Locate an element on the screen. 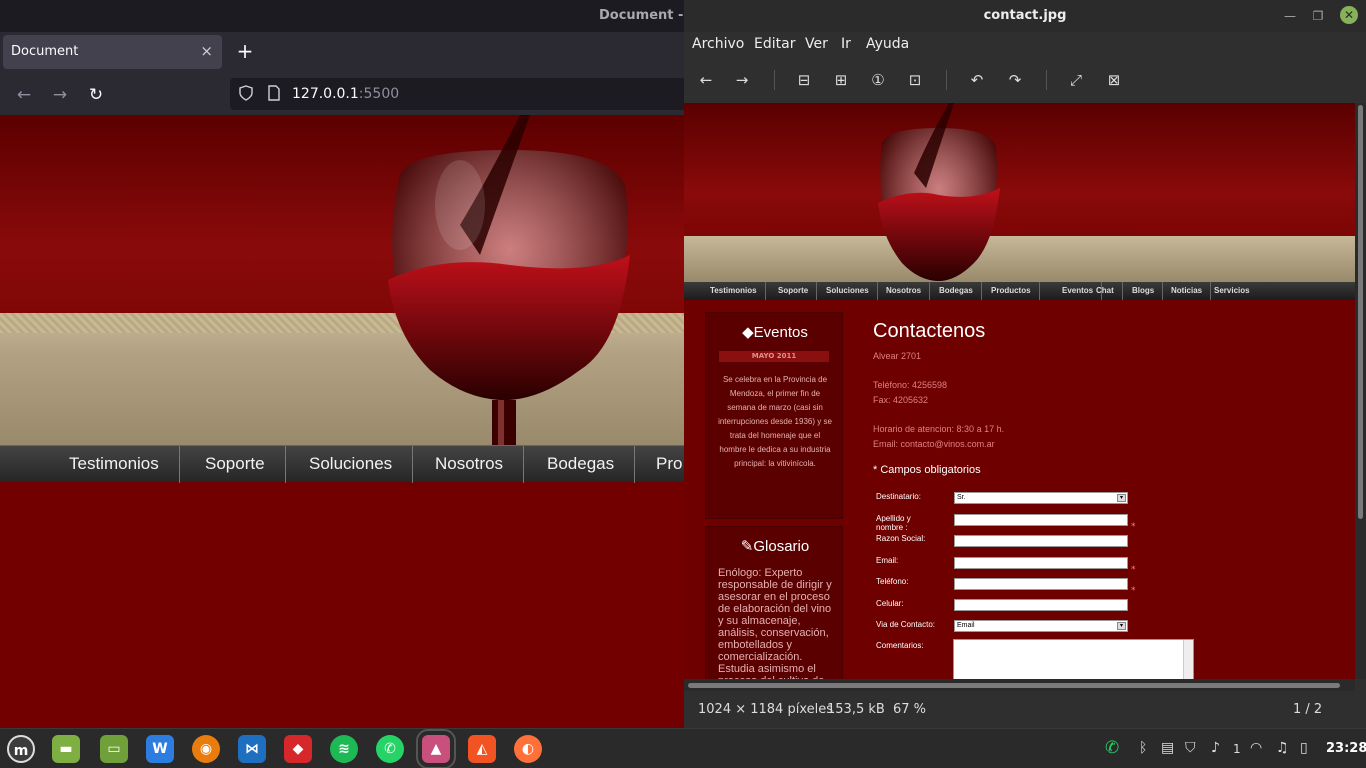  form-label-apellido: Apellido y nombre : is located at coordinates (893, 523).